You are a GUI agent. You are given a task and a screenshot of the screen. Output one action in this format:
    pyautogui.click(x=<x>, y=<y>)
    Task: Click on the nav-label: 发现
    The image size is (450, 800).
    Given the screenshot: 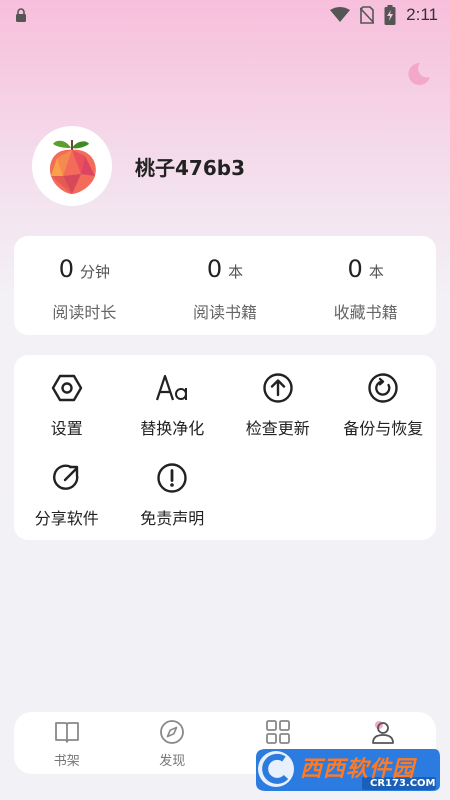 What is the action you would take?
    pyautogui.click(x=172, y=761)
    